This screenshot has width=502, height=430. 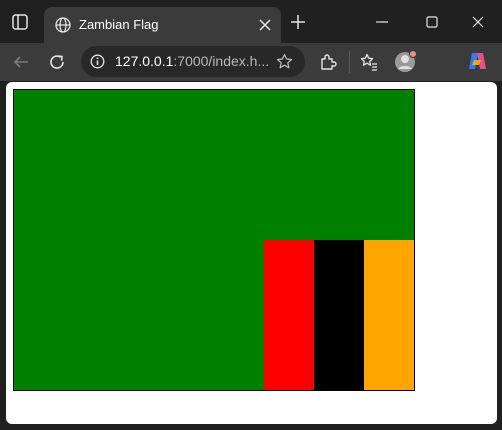 What do you see at coordinates (432, 22) in the screenshot?
I see `maximize-icon` at bounding box center [432, 22].